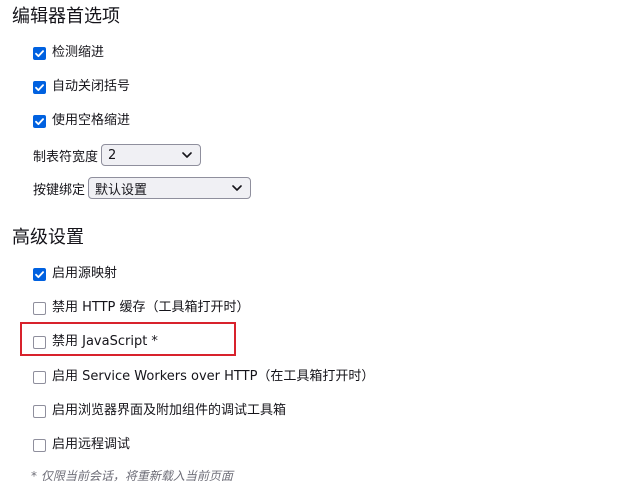  I want to click on keybinding-value: 默认设置, so click(121, 190).